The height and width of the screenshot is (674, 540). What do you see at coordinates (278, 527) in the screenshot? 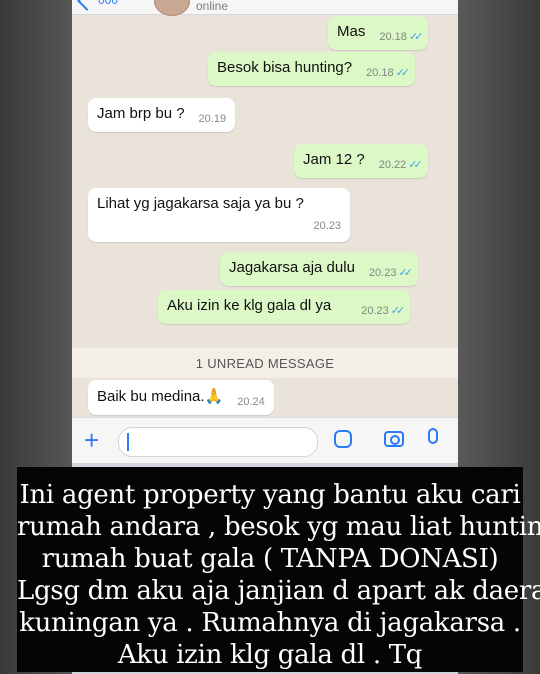
I see `caption-line: rumah andara , besok yg mau liat hunting` at bounding box center [278, 527].